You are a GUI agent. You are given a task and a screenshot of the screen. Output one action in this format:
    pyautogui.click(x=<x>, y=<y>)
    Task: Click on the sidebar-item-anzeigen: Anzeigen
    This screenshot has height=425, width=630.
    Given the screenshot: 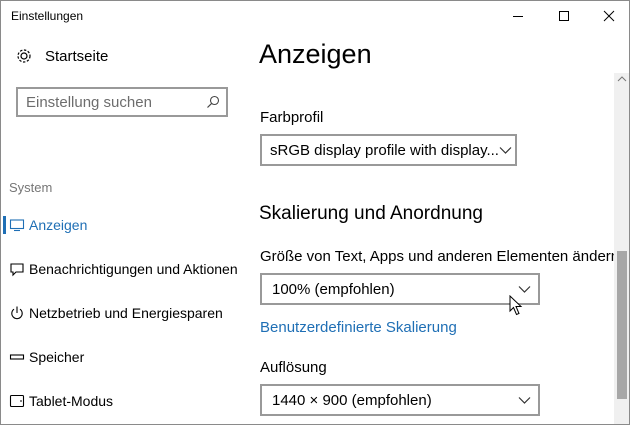 What is the action you would take?
    pyautogui.click(x=123, y=225)
    